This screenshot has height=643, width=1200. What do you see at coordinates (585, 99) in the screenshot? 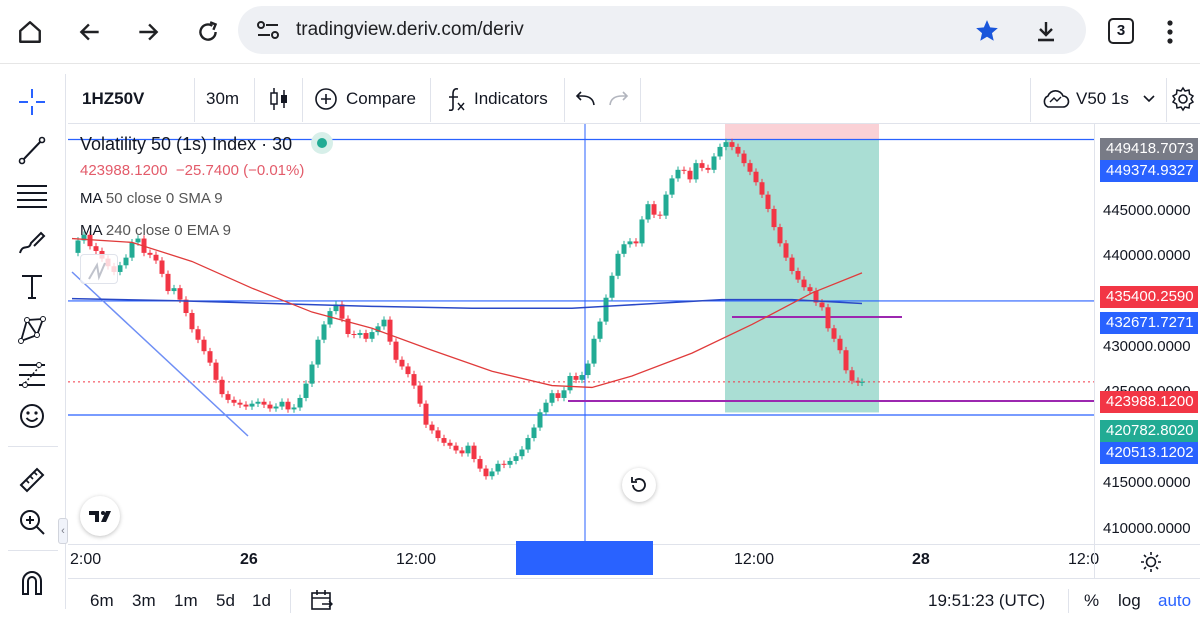
I see `undo-button` at bounding box center [585, 99].